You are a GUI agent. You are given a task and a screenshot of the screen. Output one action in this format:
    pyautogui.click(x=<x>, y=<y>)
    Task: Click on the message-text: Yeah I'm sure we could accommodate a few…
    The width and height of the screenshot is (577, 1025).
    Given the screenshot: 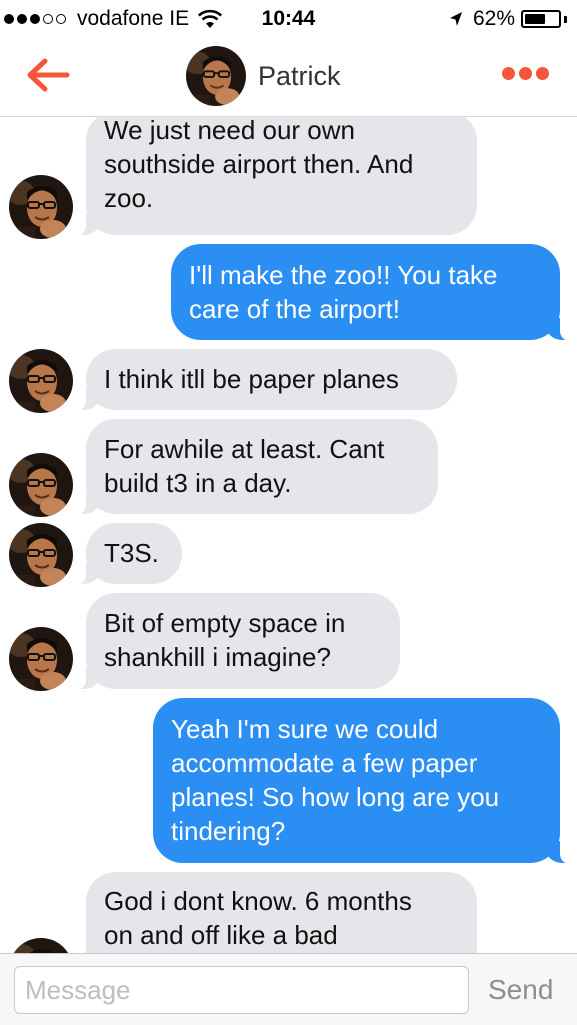 What is the action you would take?
    pyautogui.click(x=335, y=780)
    